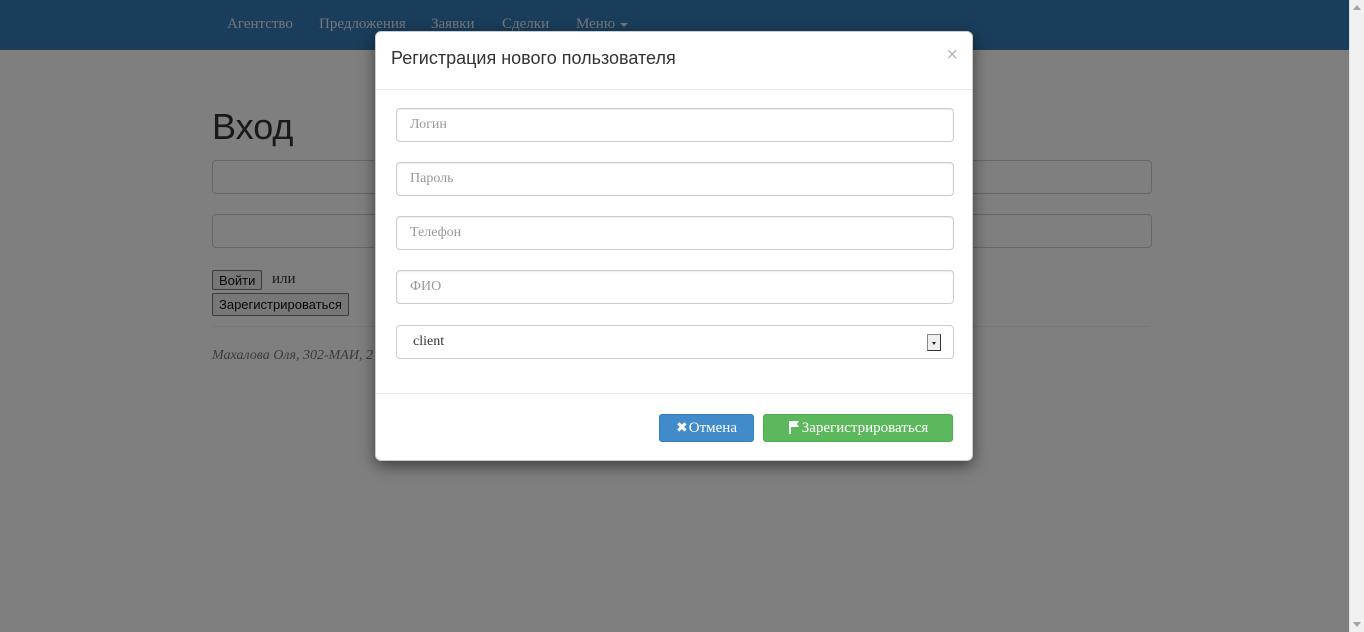 This screenshot has width=1364, height=632. I want to click on cancel-button: ✖Отмена, so click(706, 428).